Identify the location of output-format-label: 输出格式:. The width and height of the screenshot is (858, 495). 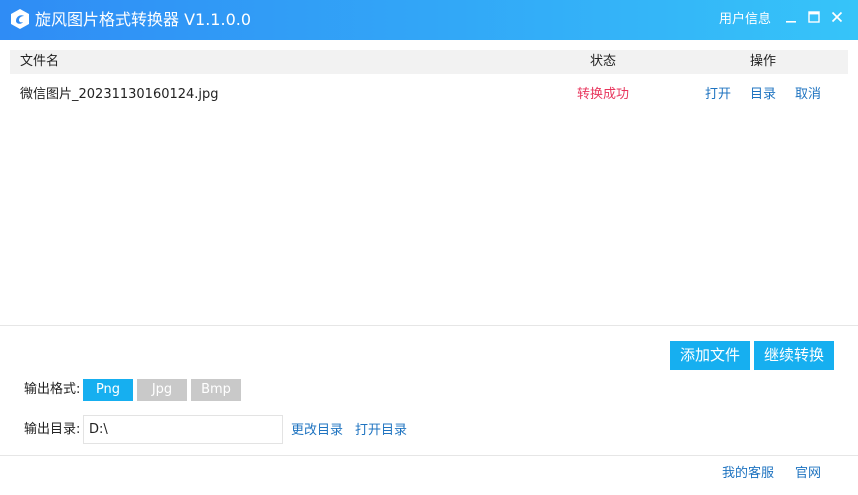
(52, 389).